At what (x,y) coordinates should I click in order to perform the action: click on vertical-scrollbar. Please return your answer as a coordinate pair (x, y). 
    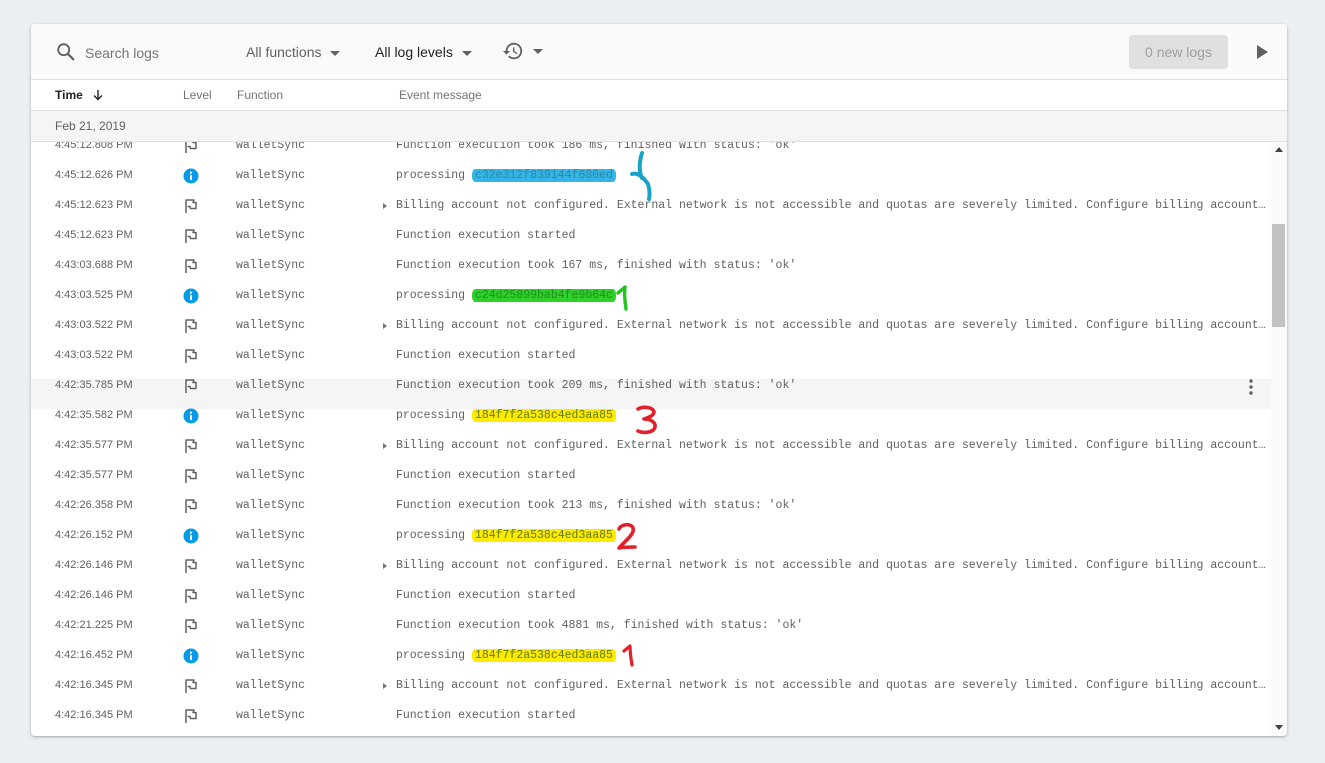
    Looking at the image, I should click on (1279, 439).